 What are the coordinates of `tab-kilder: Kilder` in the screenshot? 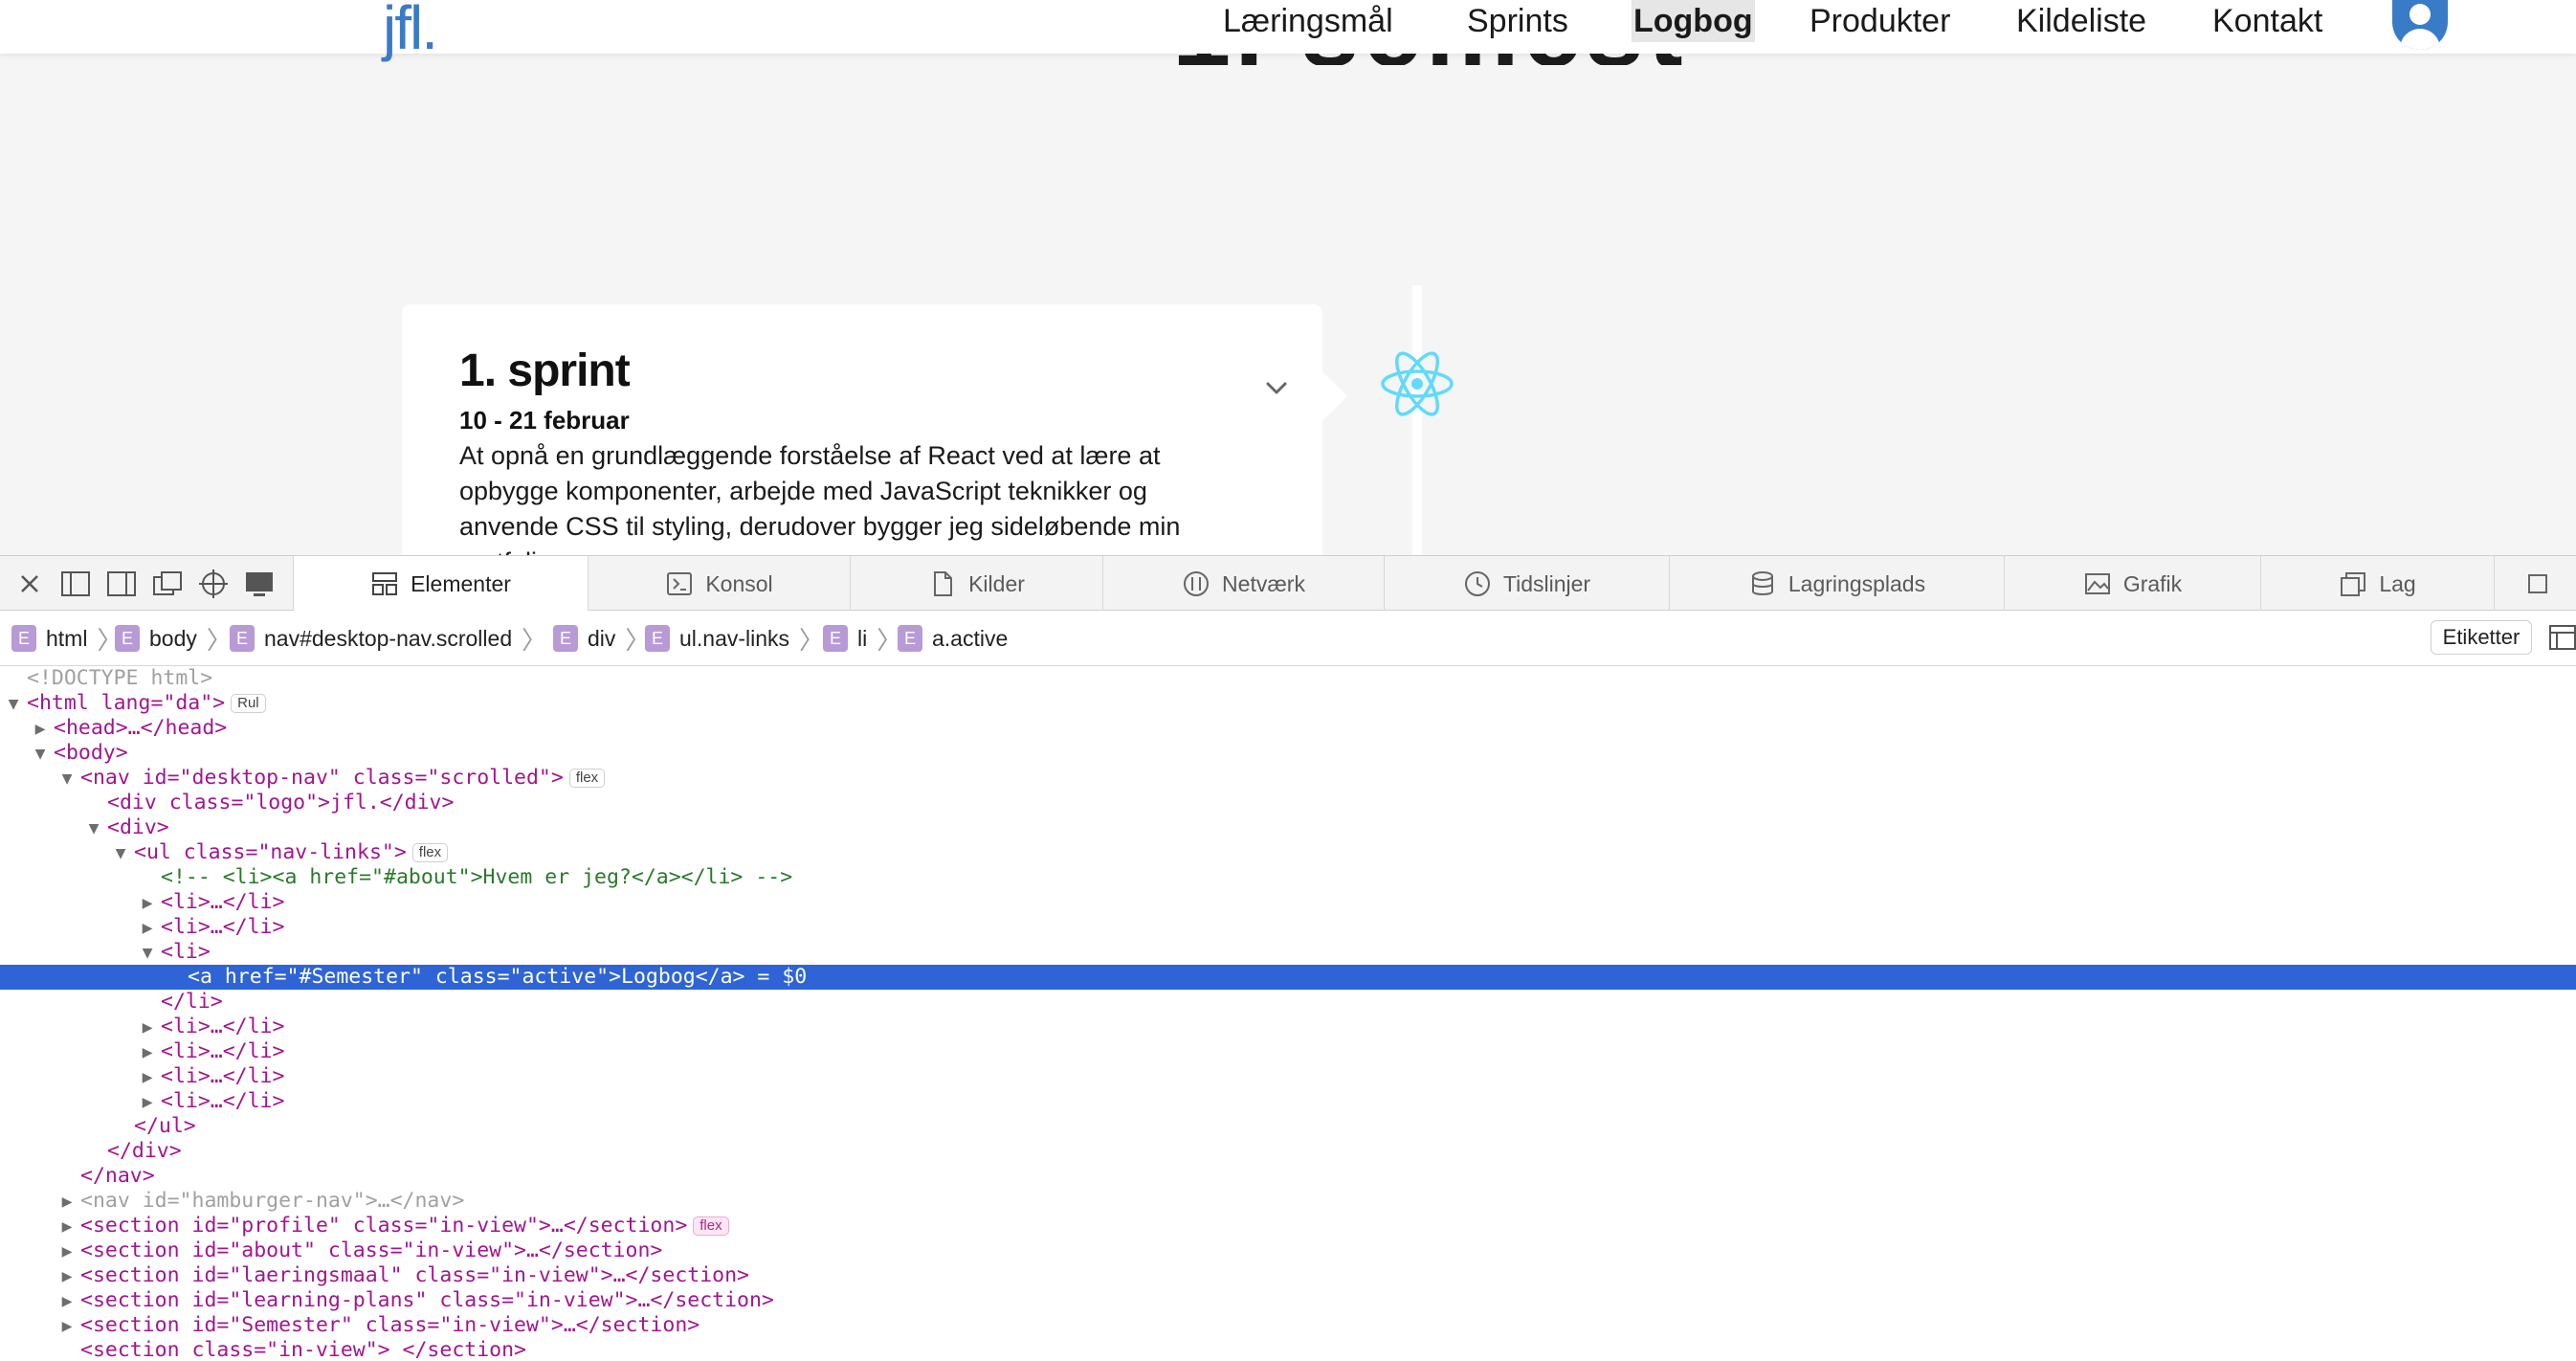 It's located at (976, 584).